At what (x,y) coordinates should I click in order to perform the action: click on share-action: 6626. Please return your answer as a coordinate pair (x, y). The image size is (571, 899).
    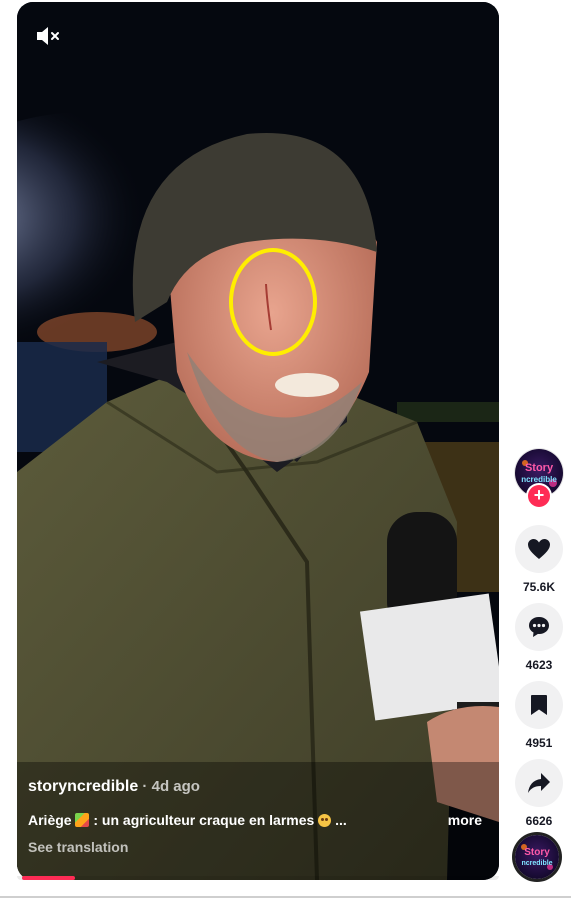
    Looking at the image, I should click on (539, 793).